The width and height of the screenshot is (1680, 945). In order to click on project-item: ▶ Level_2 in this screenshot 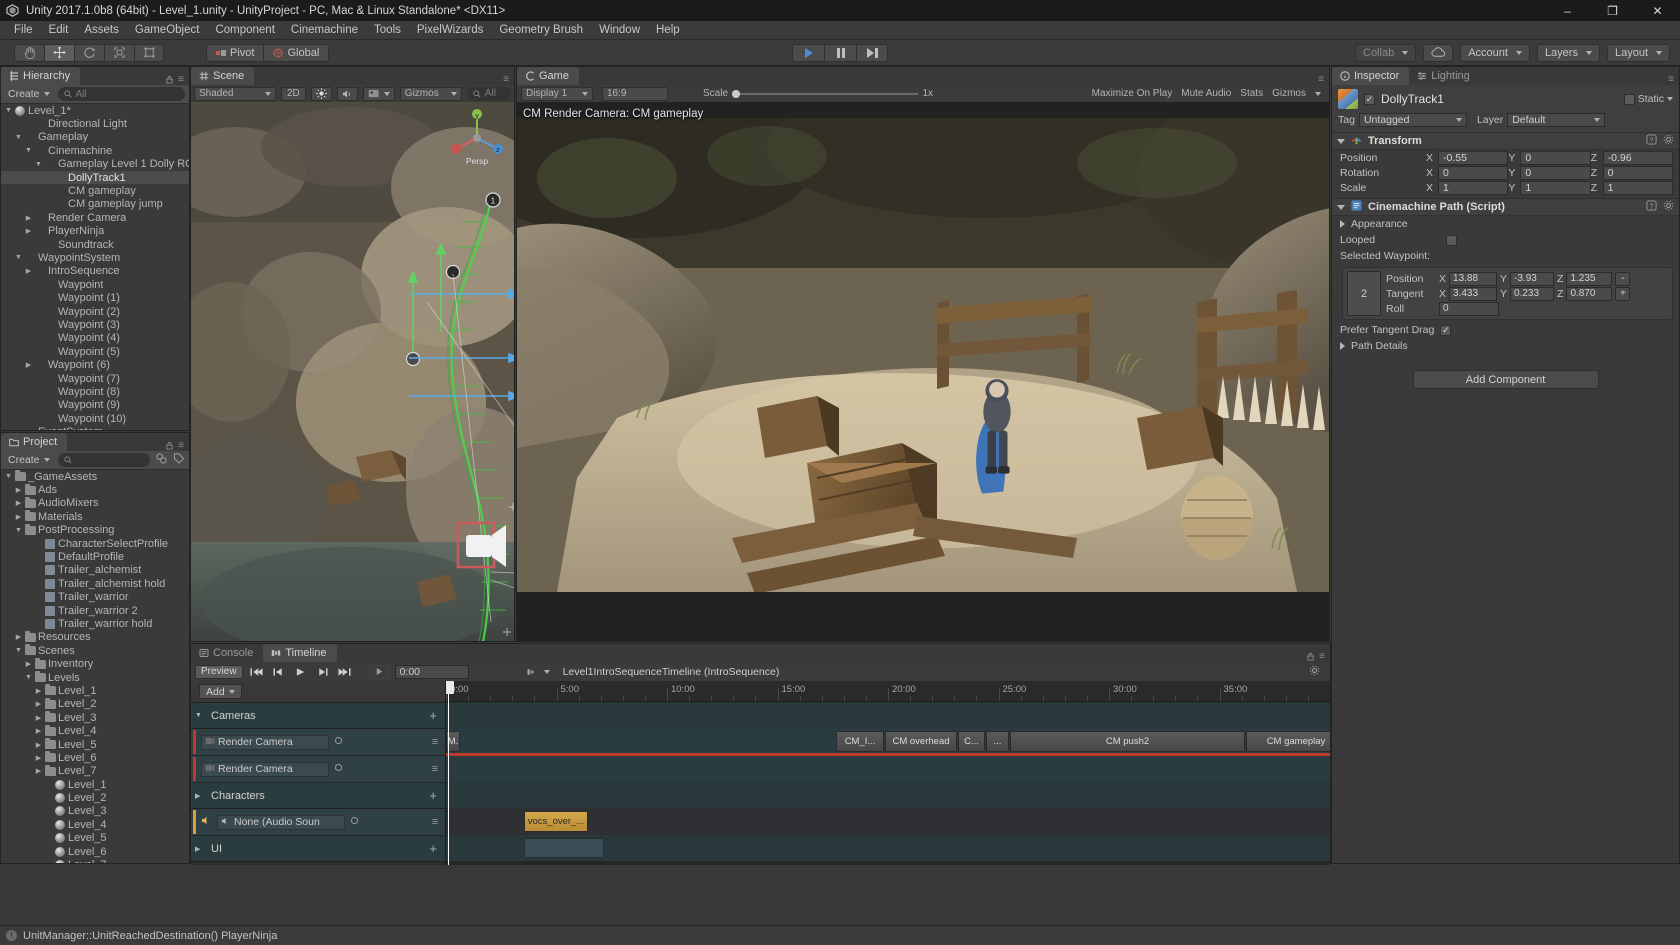, I will do `click(95, 704)`.